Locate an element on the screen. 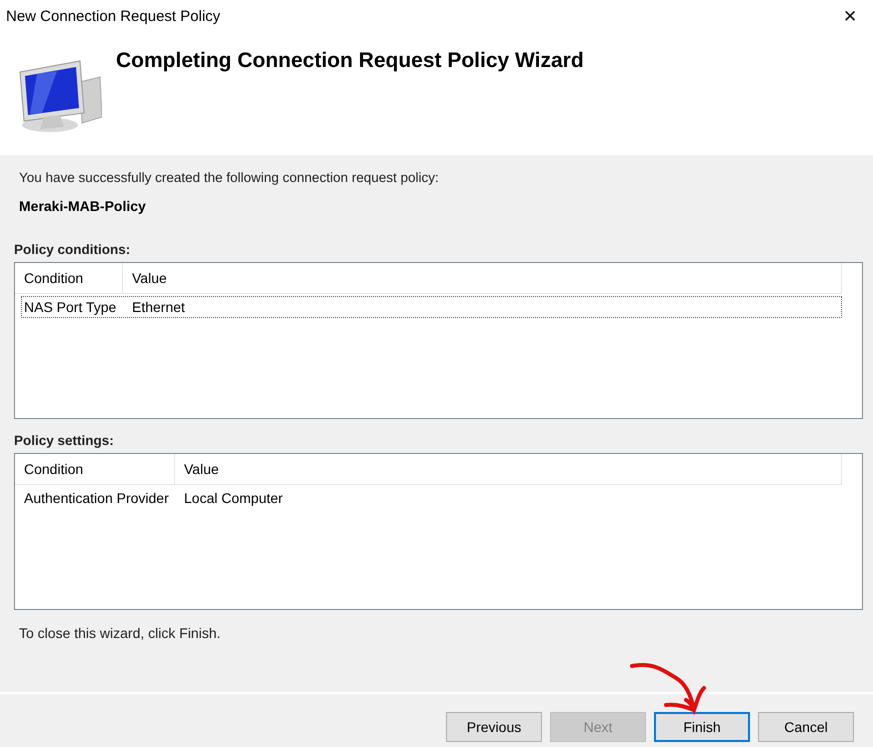 This screenshot has width=873, height=747. table-cell-text: Authentication Provider is located at coordinates (96, 498).